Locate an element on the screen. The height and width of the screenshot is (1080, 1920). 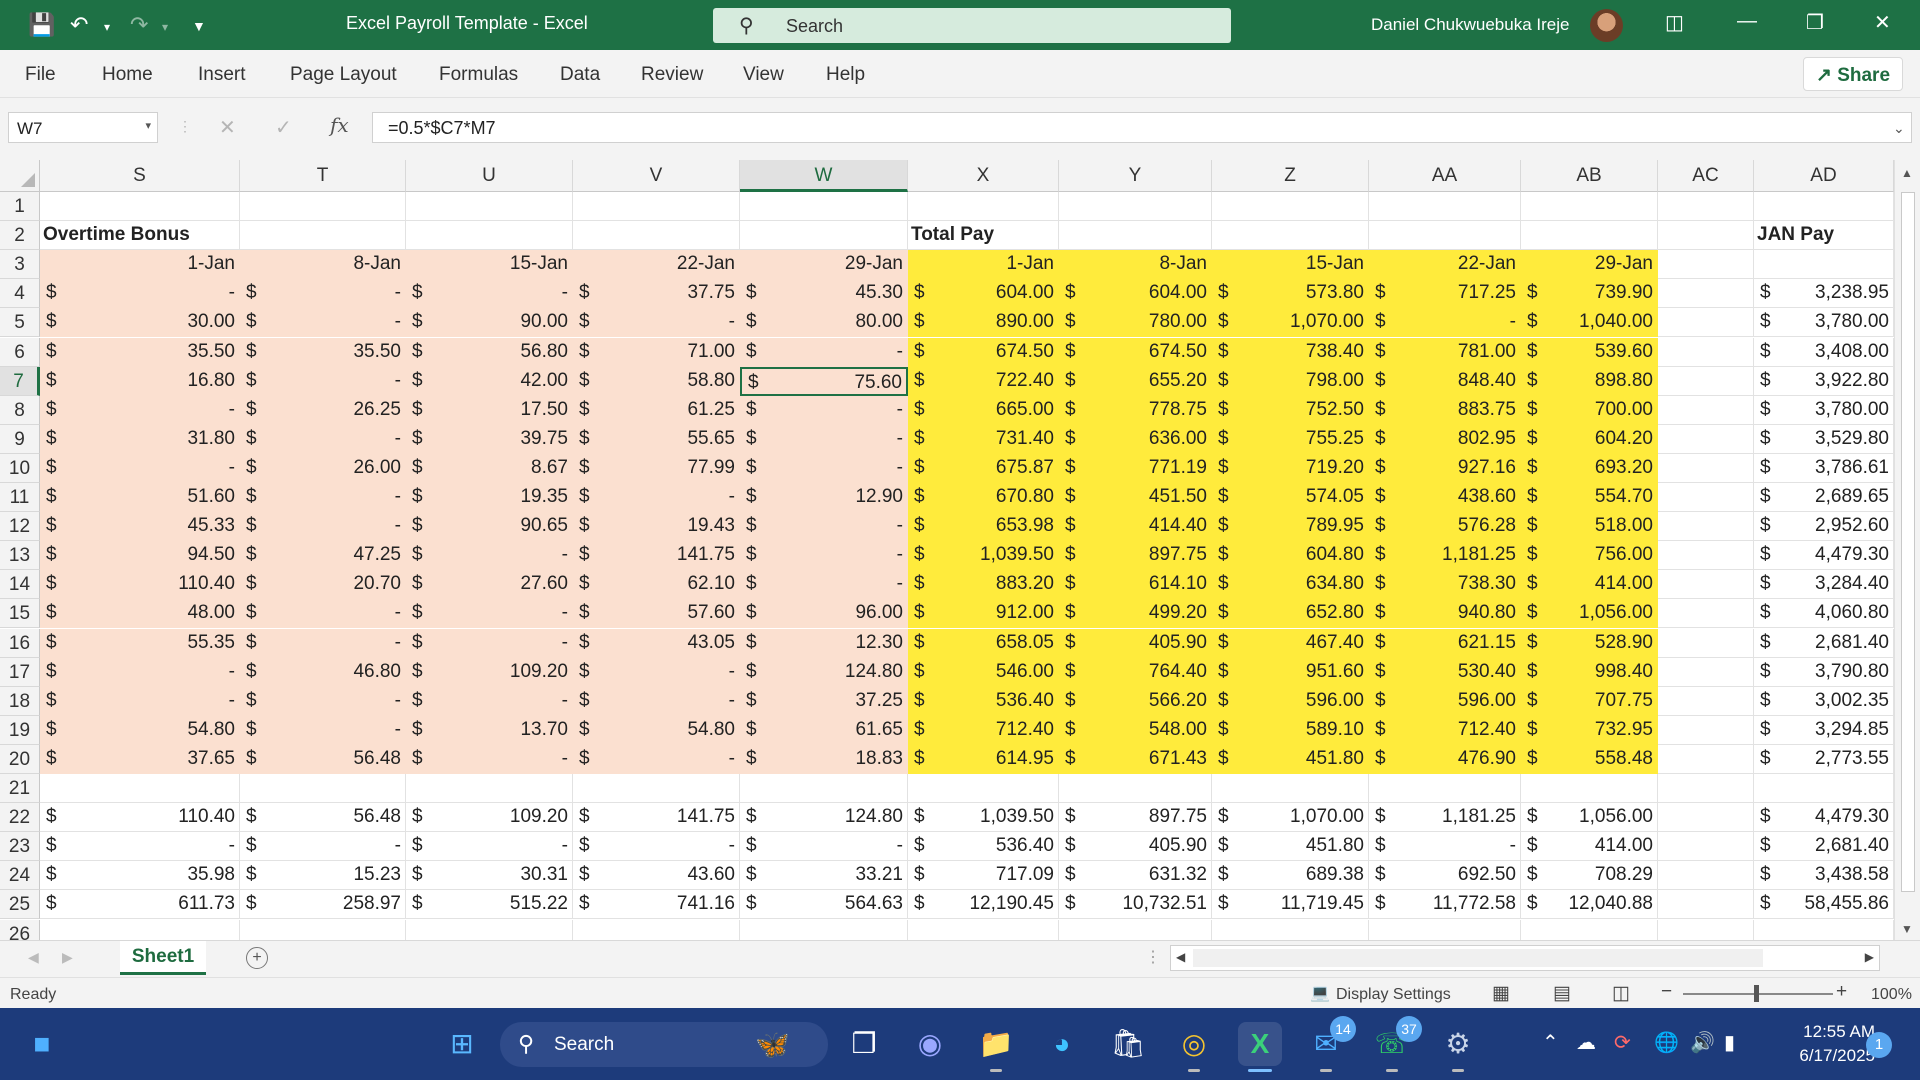
row-header: 11 is located at coordinates (20, 498).